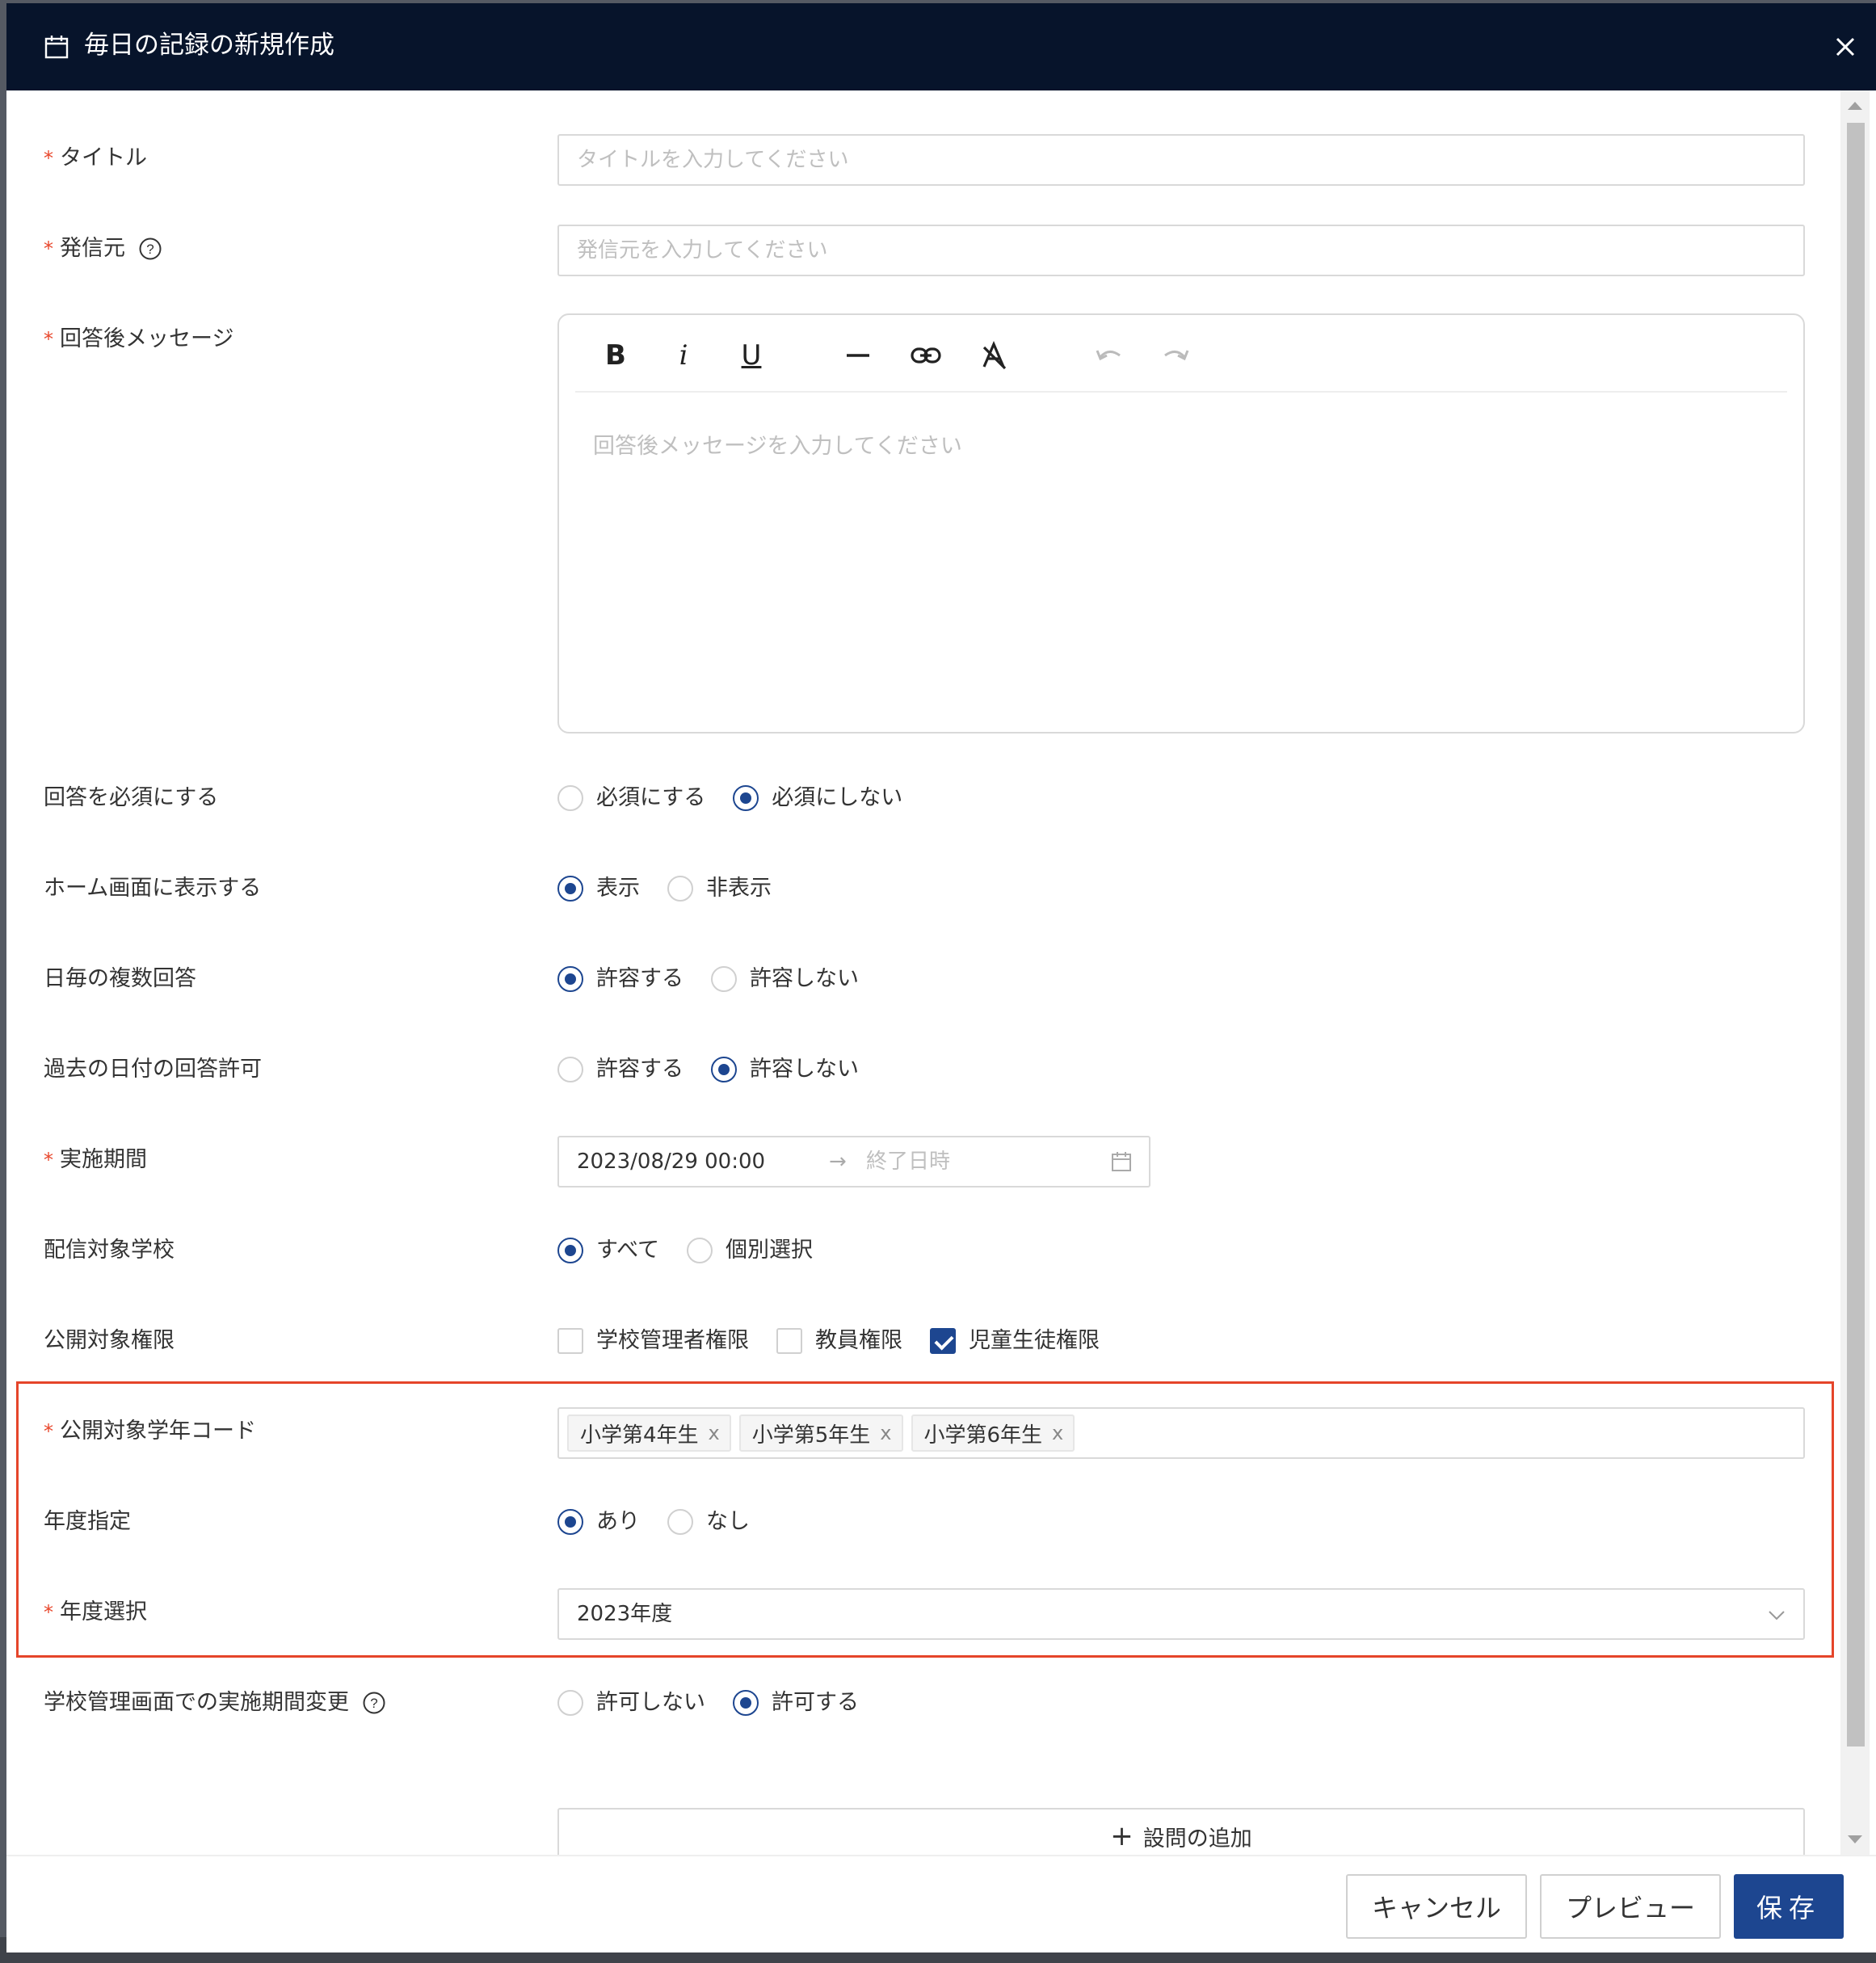 The width and height of the screenshot is (1876, 1963). Describe the element at coordinates (196, 1702) in the screenshot. I see `period-change-label-text: 学校管理画面での実施期間変更` at that location.